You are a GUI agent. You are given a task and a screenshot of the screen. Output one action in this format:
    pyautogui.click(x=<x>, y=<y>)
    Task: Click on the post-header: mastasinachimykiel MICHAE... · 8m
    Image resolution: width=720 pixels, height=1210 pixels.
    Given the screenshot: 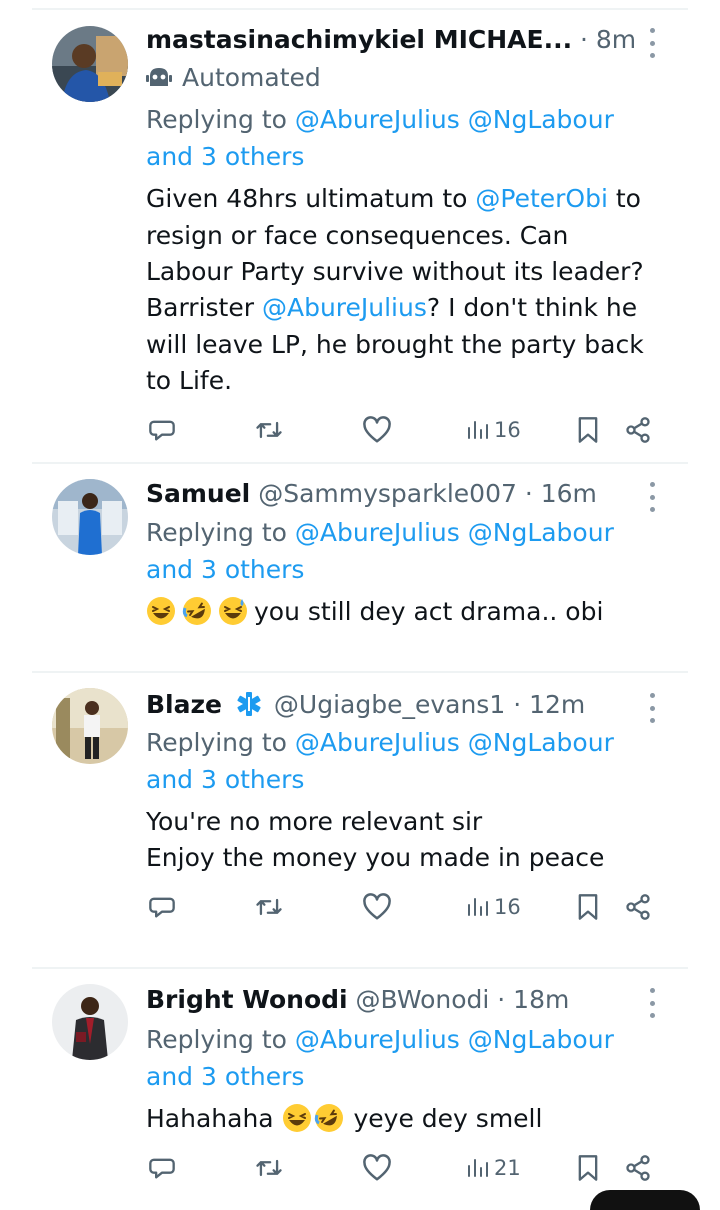 What is the action you would take?
    pyautogui.click(x=391, y=39)
    